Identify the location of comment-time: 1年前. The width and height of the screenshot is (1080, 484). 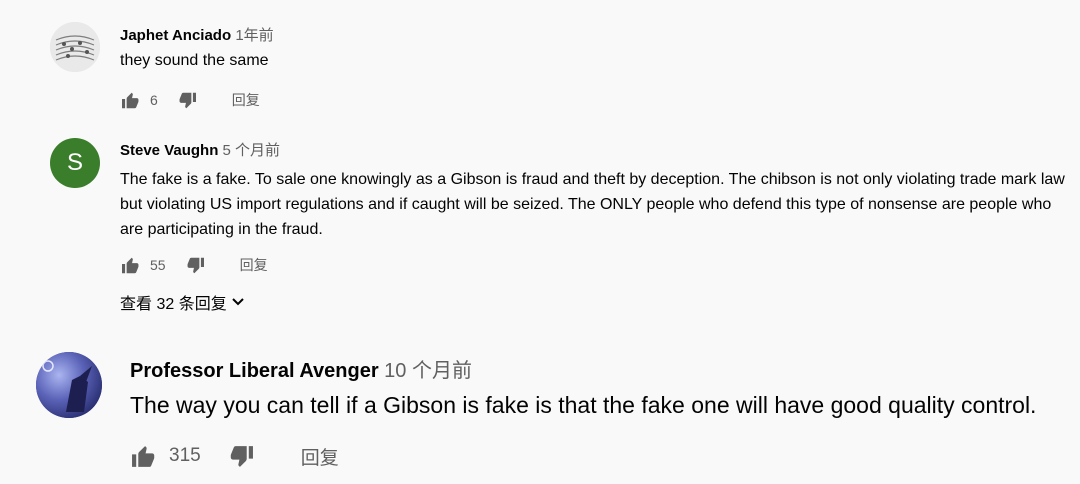
(254, 35).